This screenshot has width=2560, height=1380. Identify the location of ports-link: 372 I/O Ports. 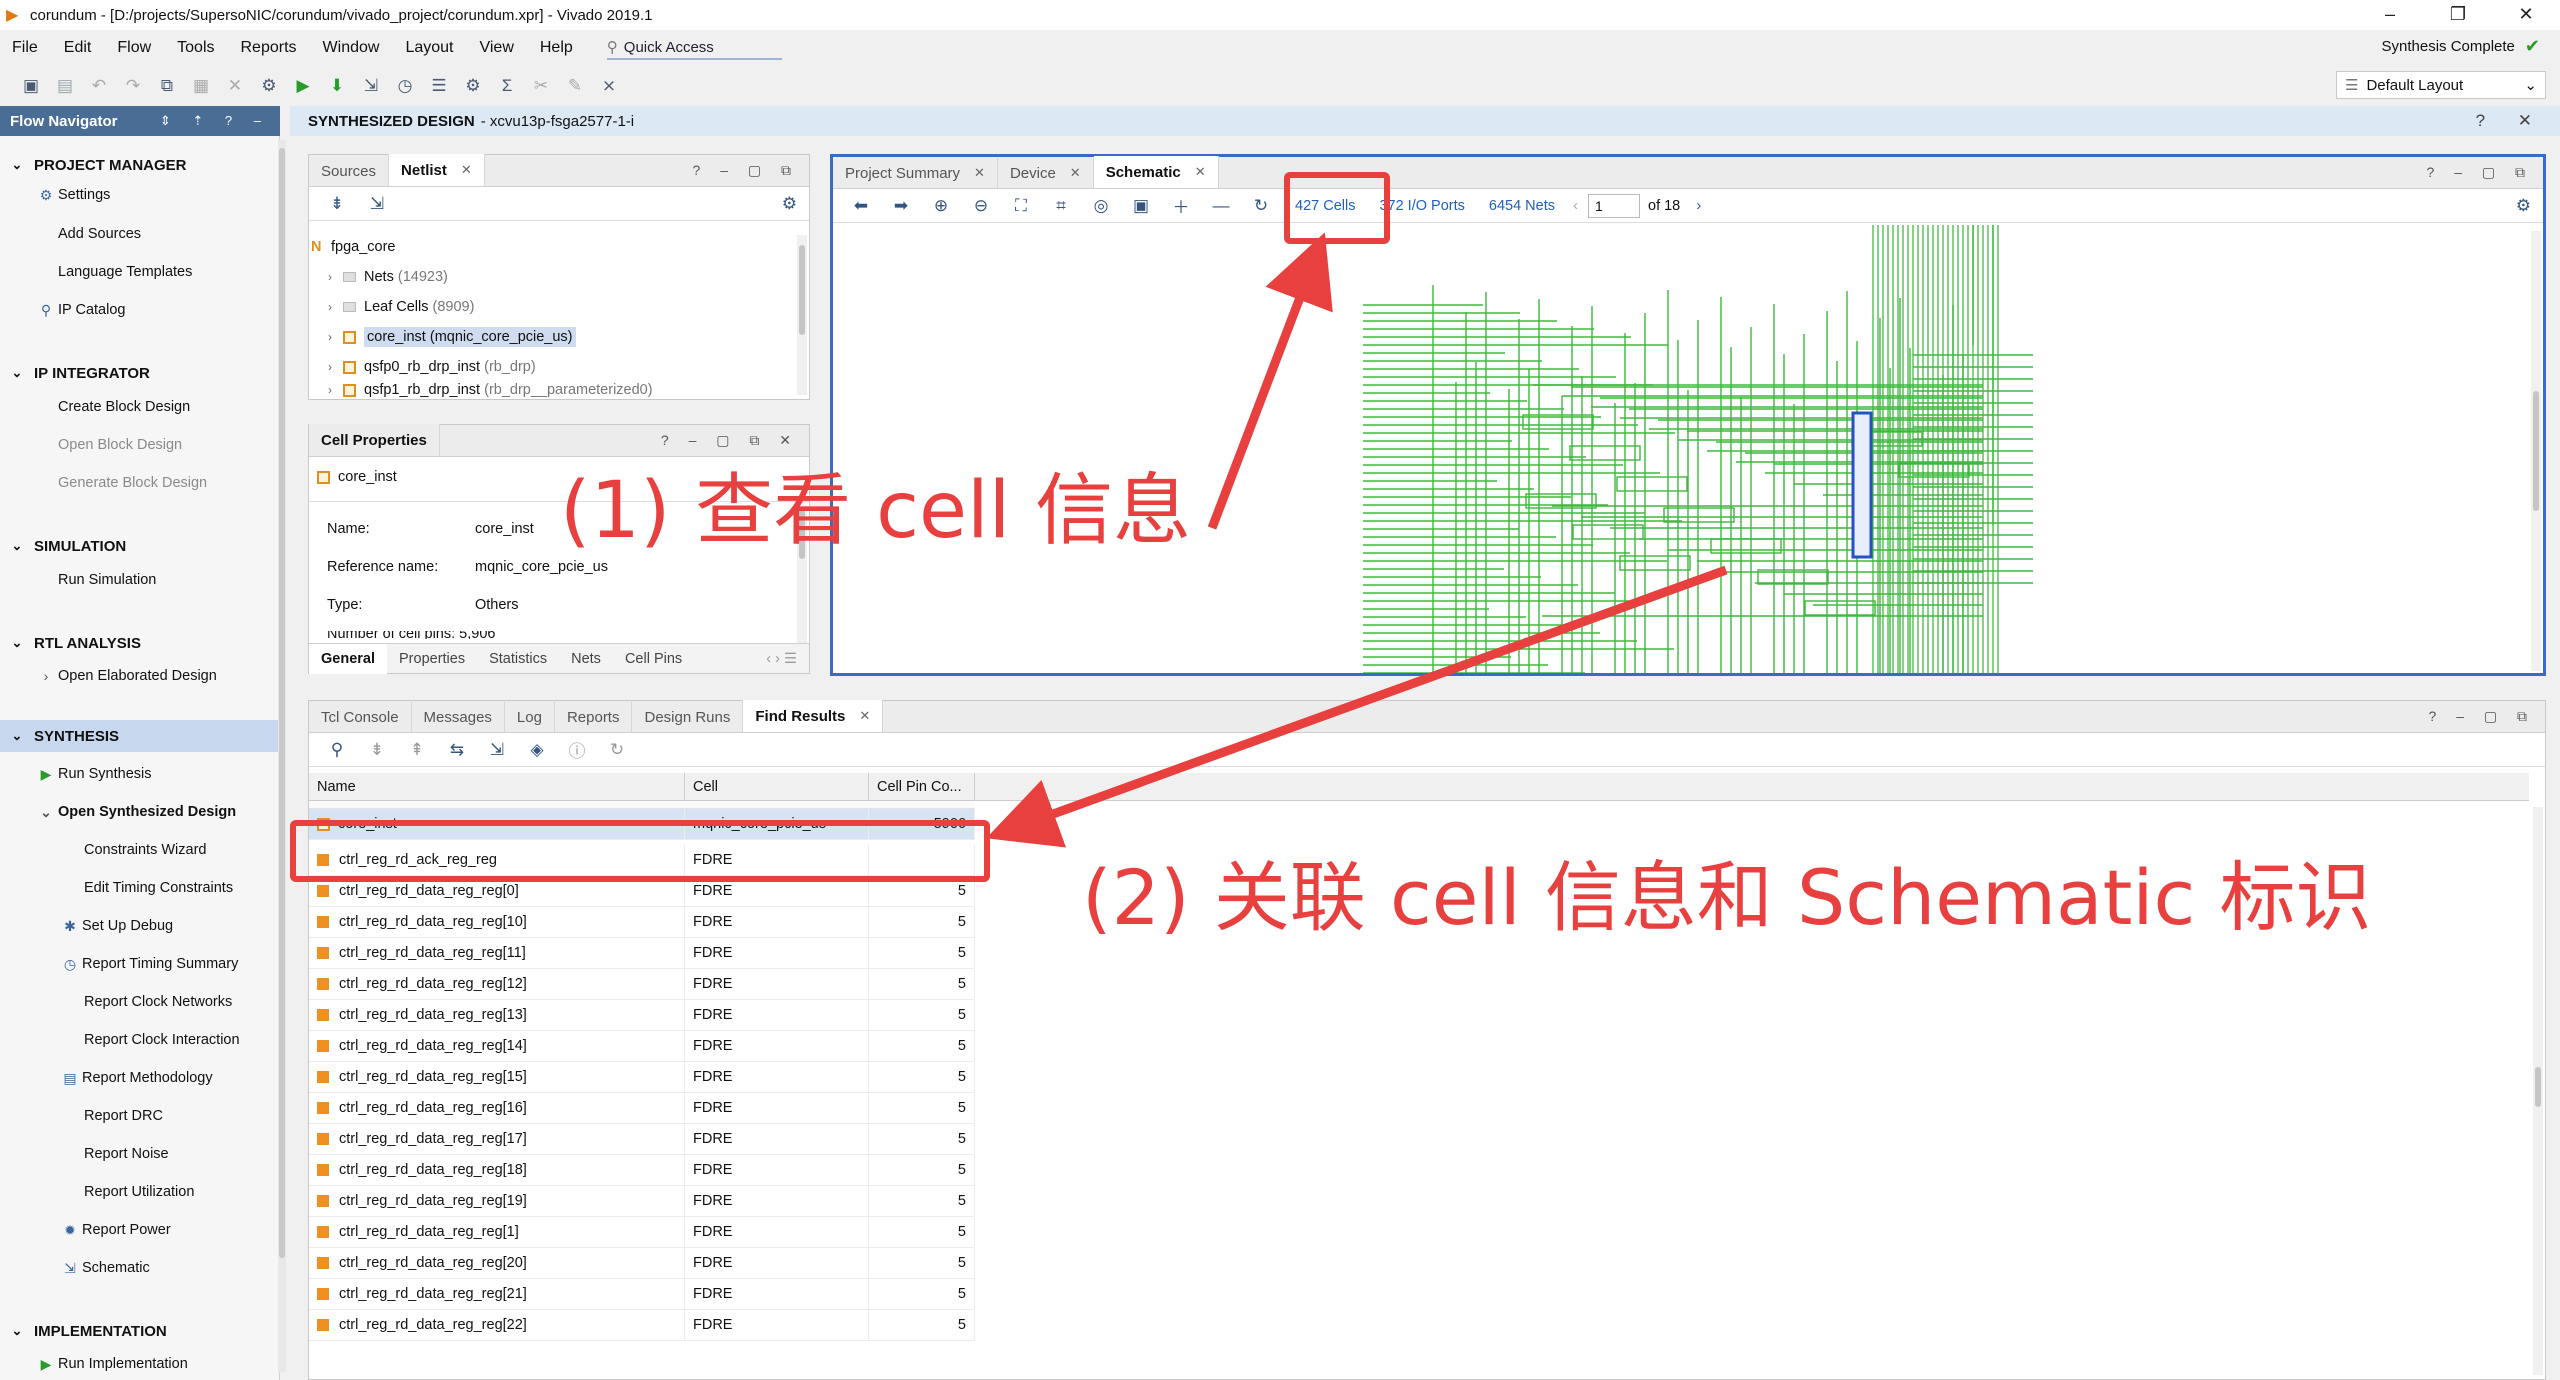
(1421, 206).